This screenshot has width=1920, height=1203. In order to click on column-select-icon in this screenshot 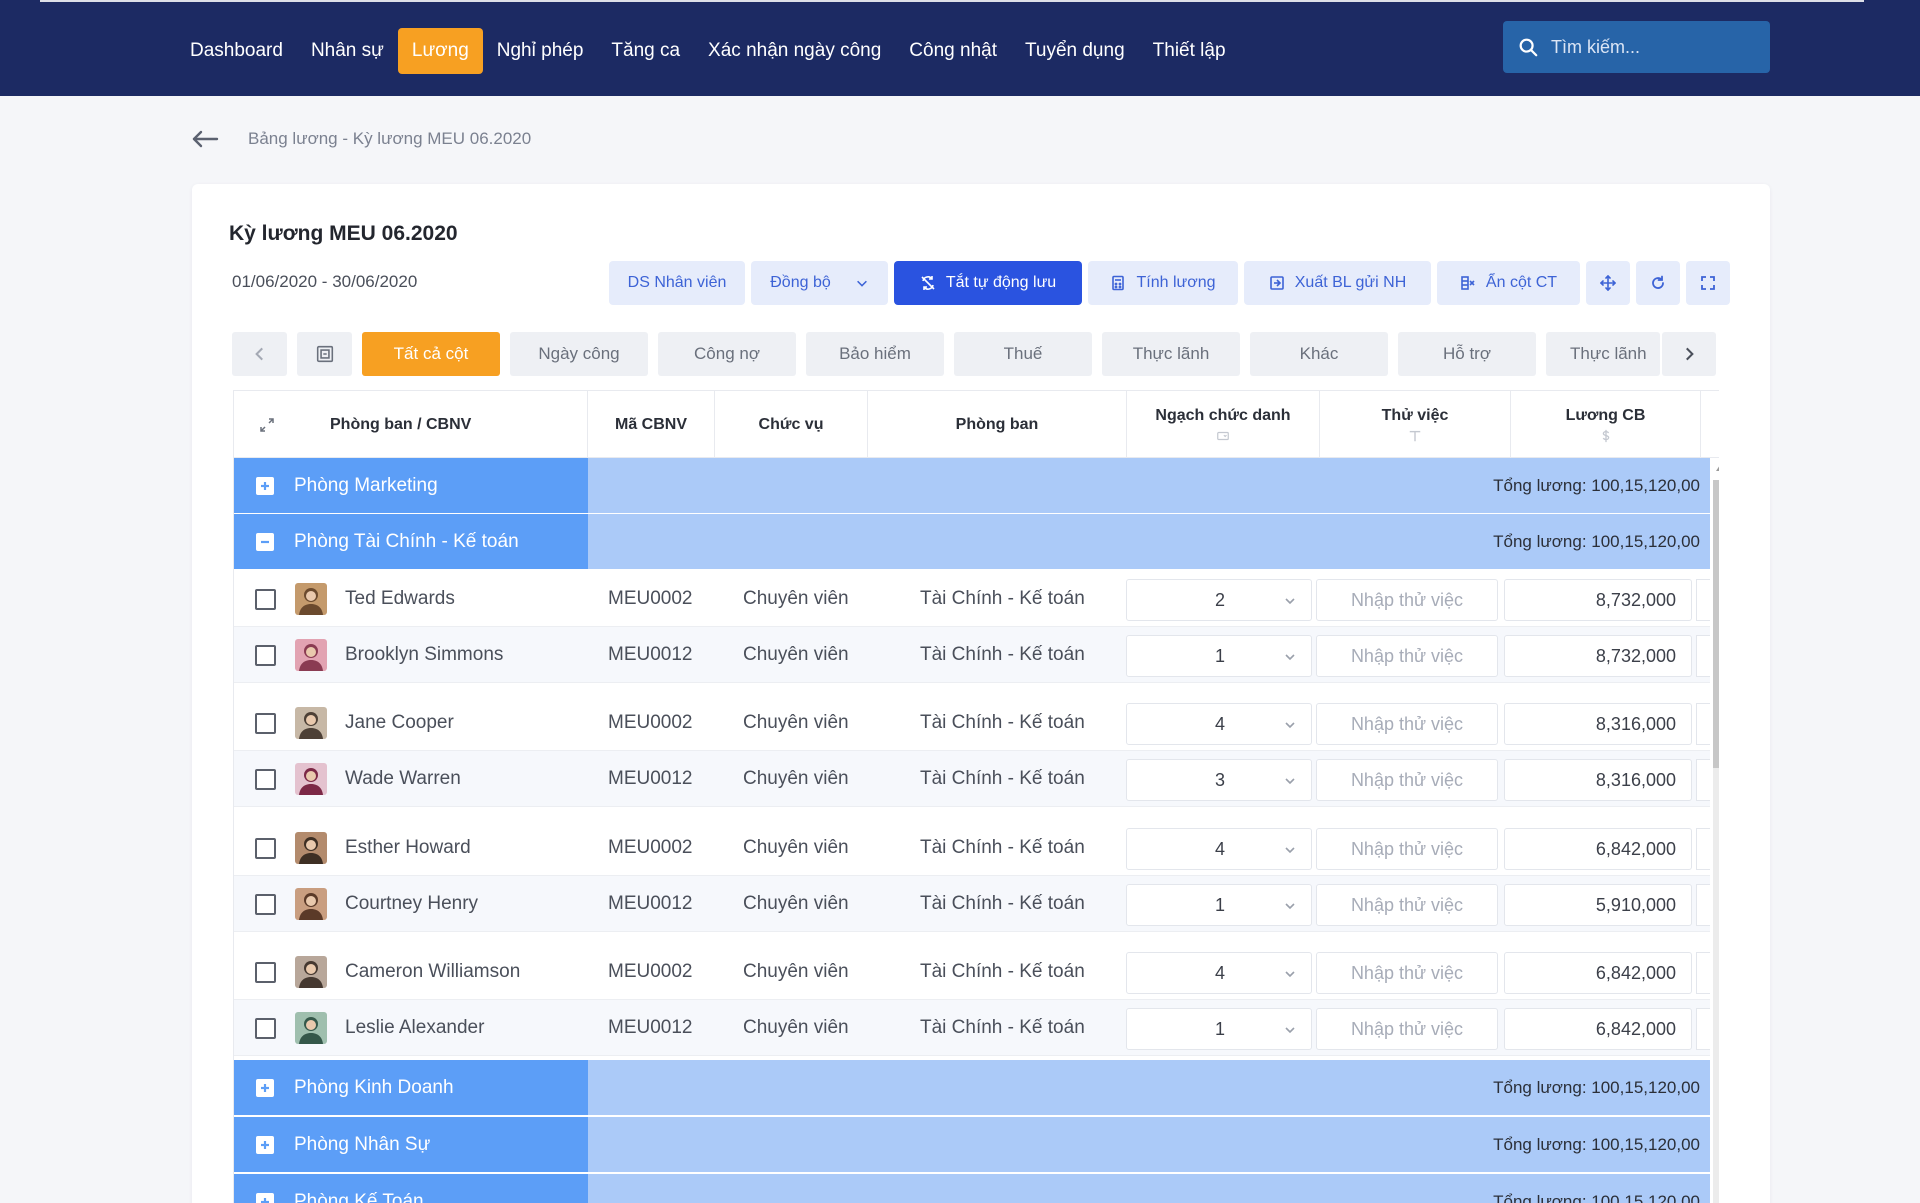, I will do `click(324, 354)`.